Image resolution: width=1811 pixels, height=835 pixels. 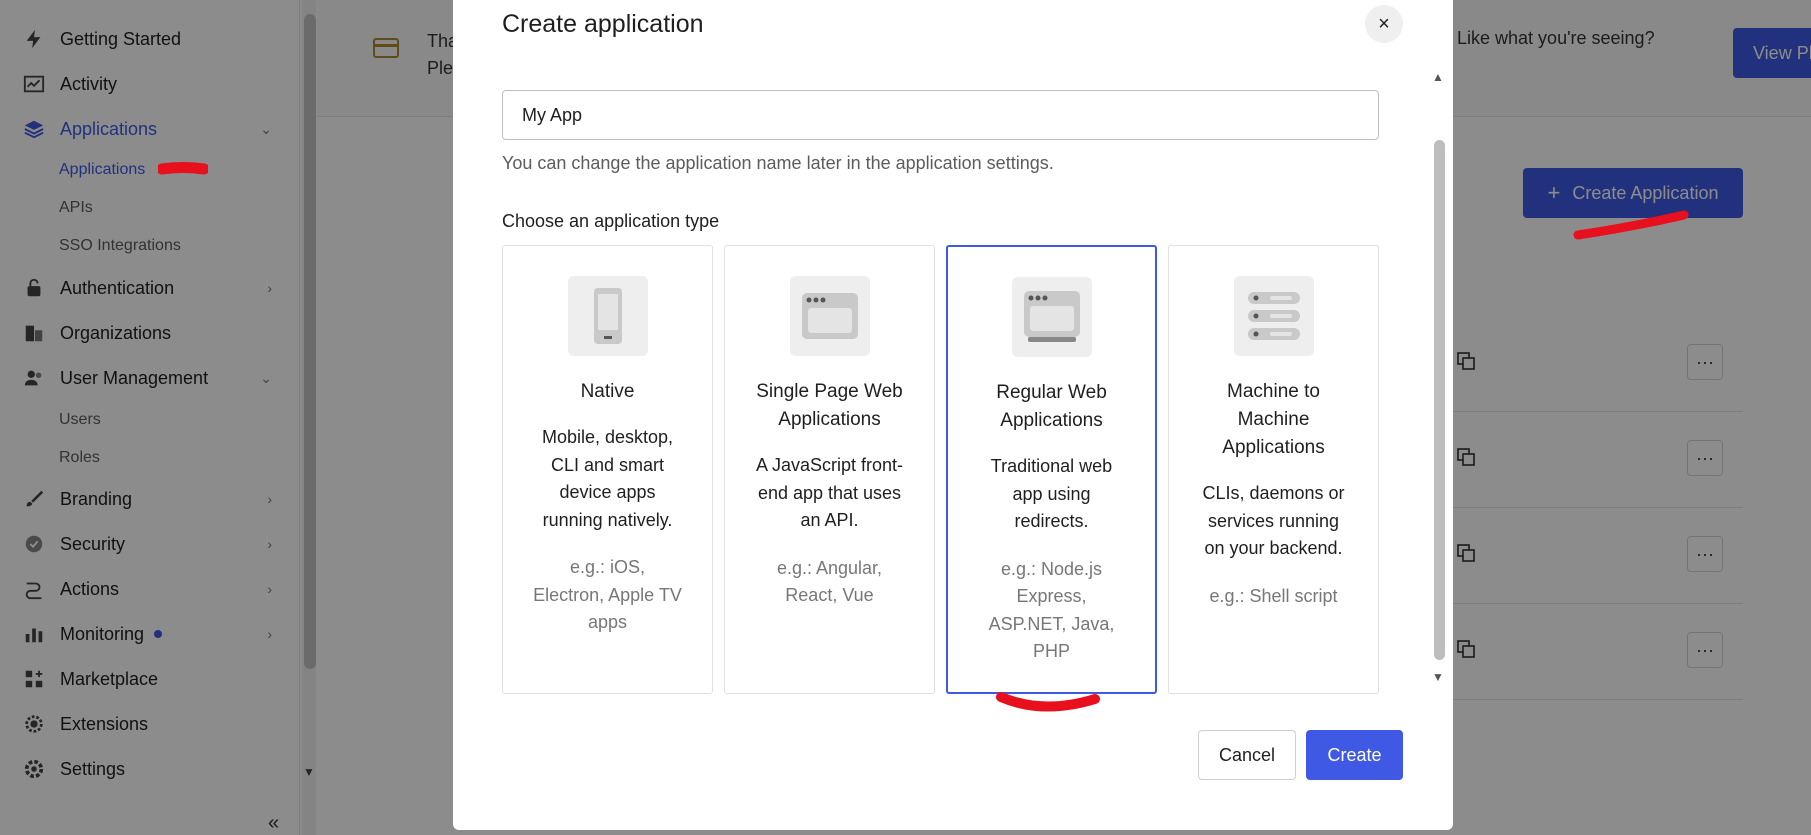 I want to click on application-name-input, so click(x=940, y=115).